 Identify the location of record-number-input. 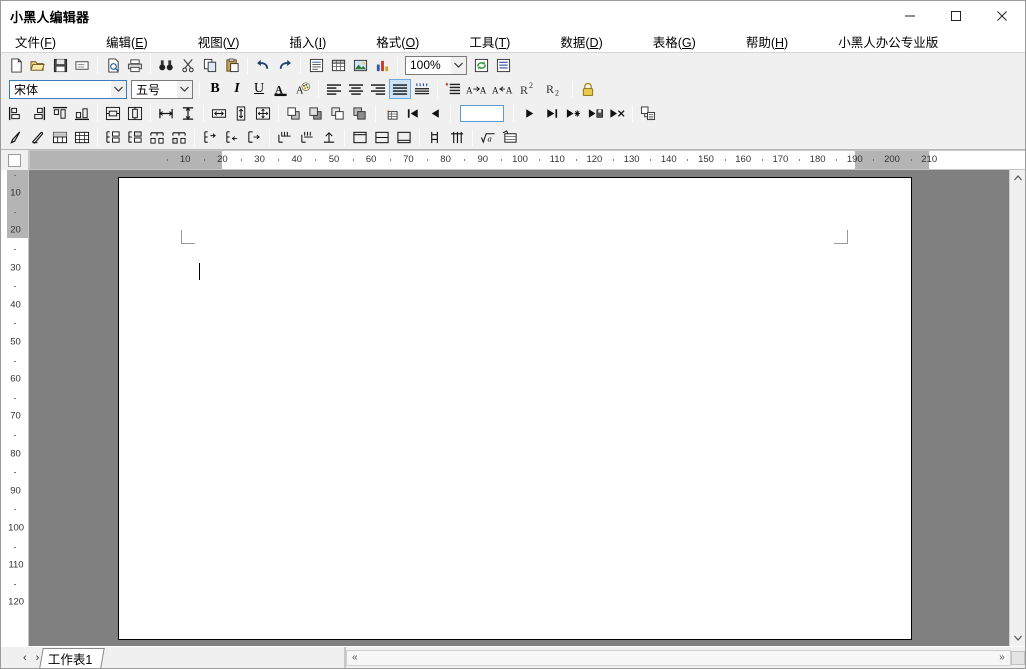
(482, 113).